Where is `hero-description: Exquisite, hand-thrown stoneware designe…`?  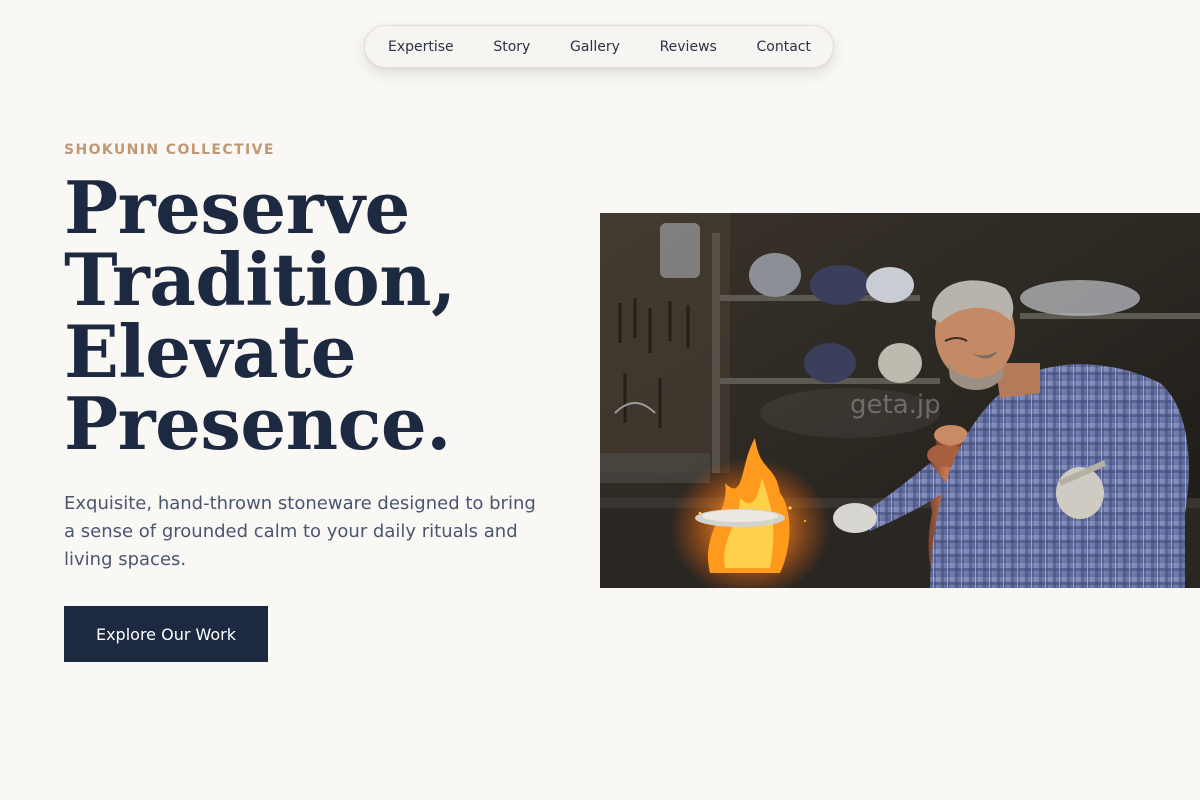 hero-description: Exquisite, hand-thrown stoneware designe… is located at coordinates (300, 531).